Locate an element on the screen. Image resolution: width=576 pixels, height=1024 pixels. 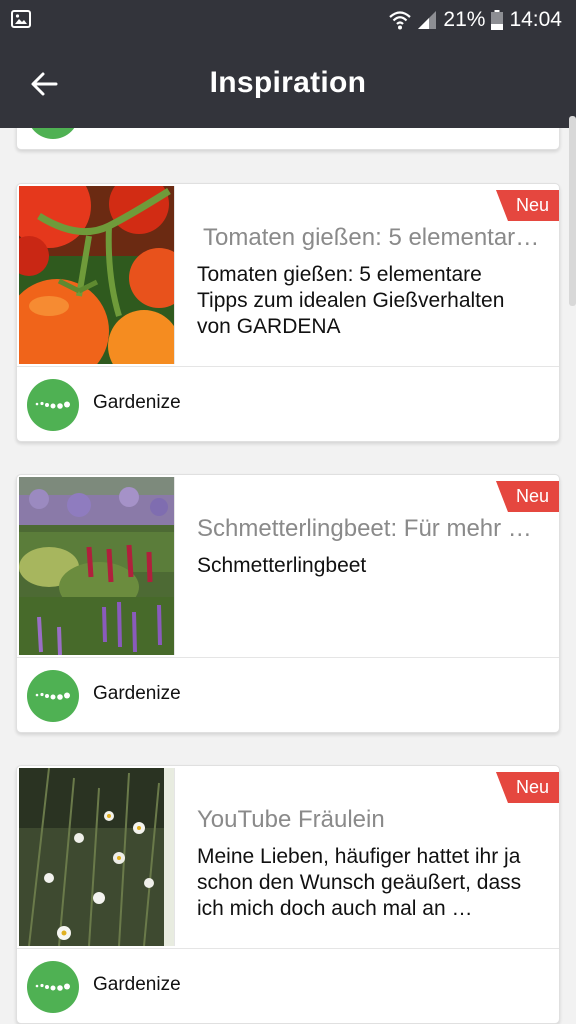
toolbar: Inspiration is located at coordinates (288, 84).